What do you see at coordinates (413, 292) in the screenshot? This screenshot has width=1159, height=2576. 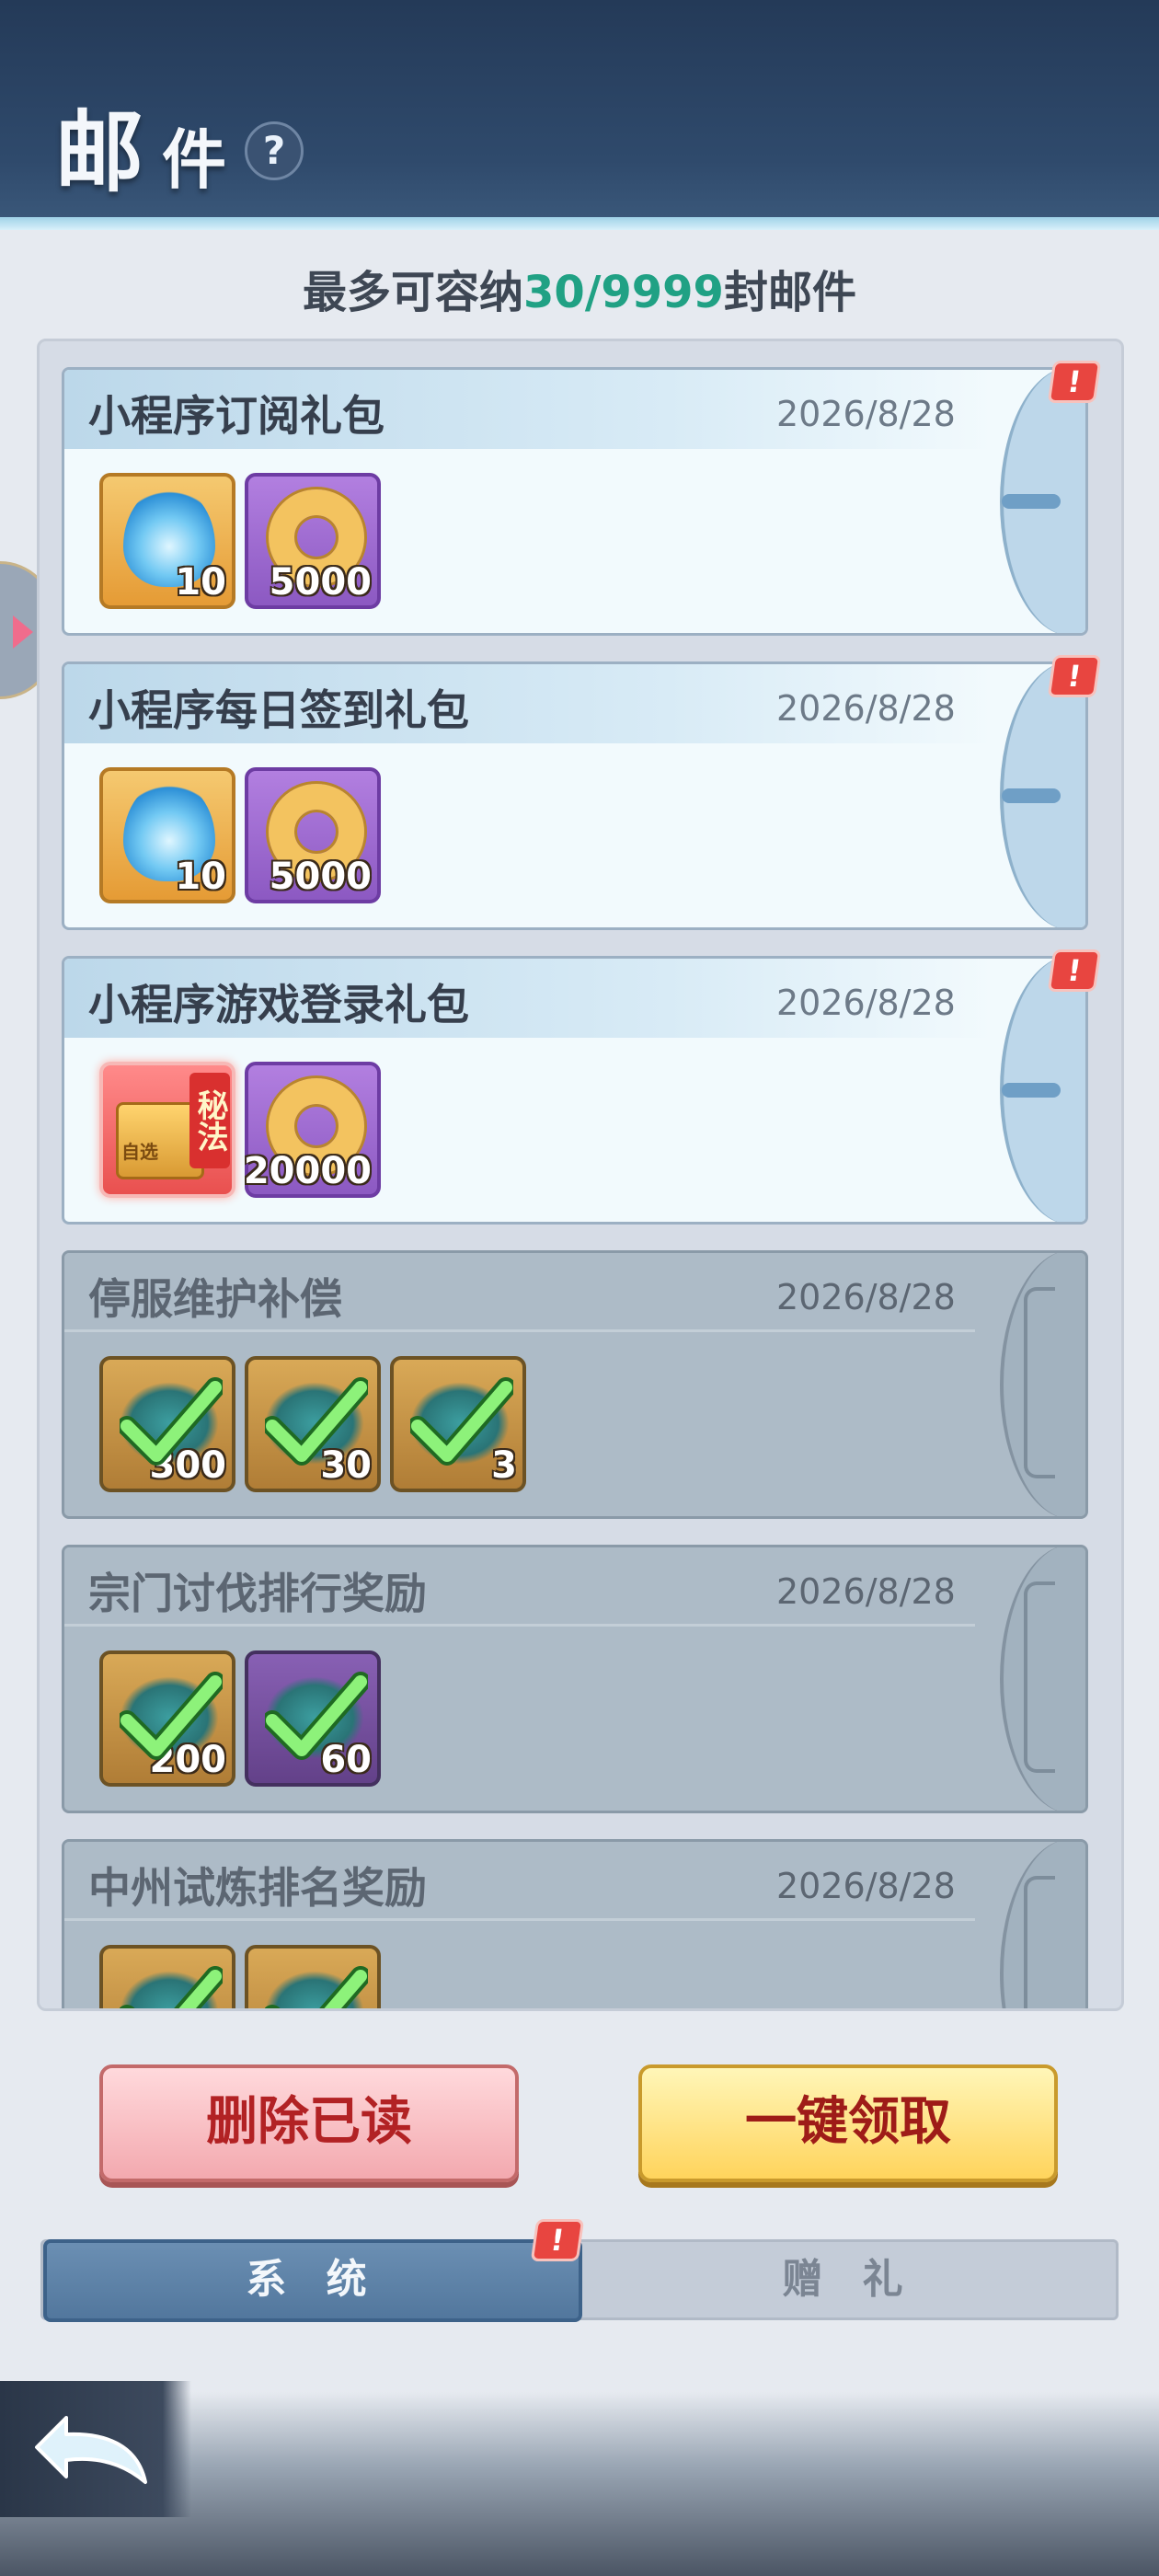 I see `capacity-prefix: 最多可容纳` at bounding box center [413, 292].